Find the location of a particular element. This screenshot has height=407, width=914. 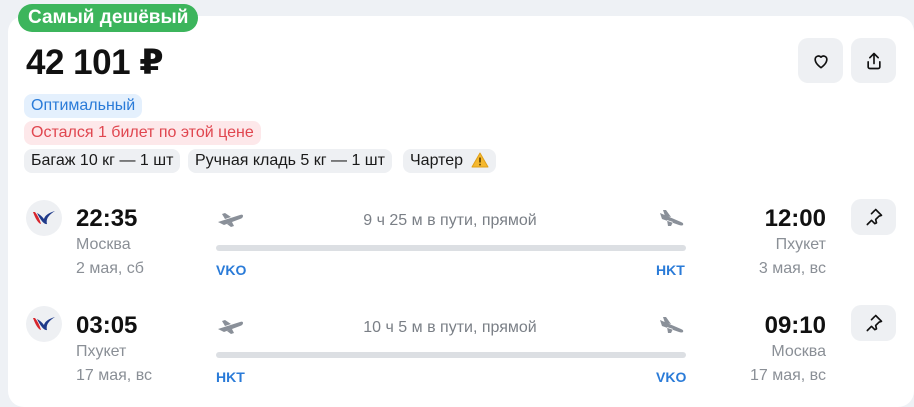

arrival-time: 12:00 is located at coordinates (795, 218).